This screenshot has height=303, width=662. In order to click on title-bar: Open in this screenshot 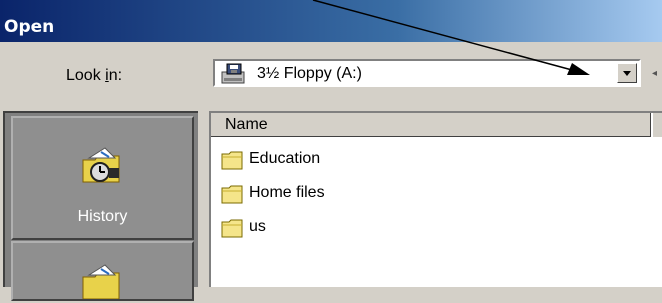, I will do `click(331, 21)`.